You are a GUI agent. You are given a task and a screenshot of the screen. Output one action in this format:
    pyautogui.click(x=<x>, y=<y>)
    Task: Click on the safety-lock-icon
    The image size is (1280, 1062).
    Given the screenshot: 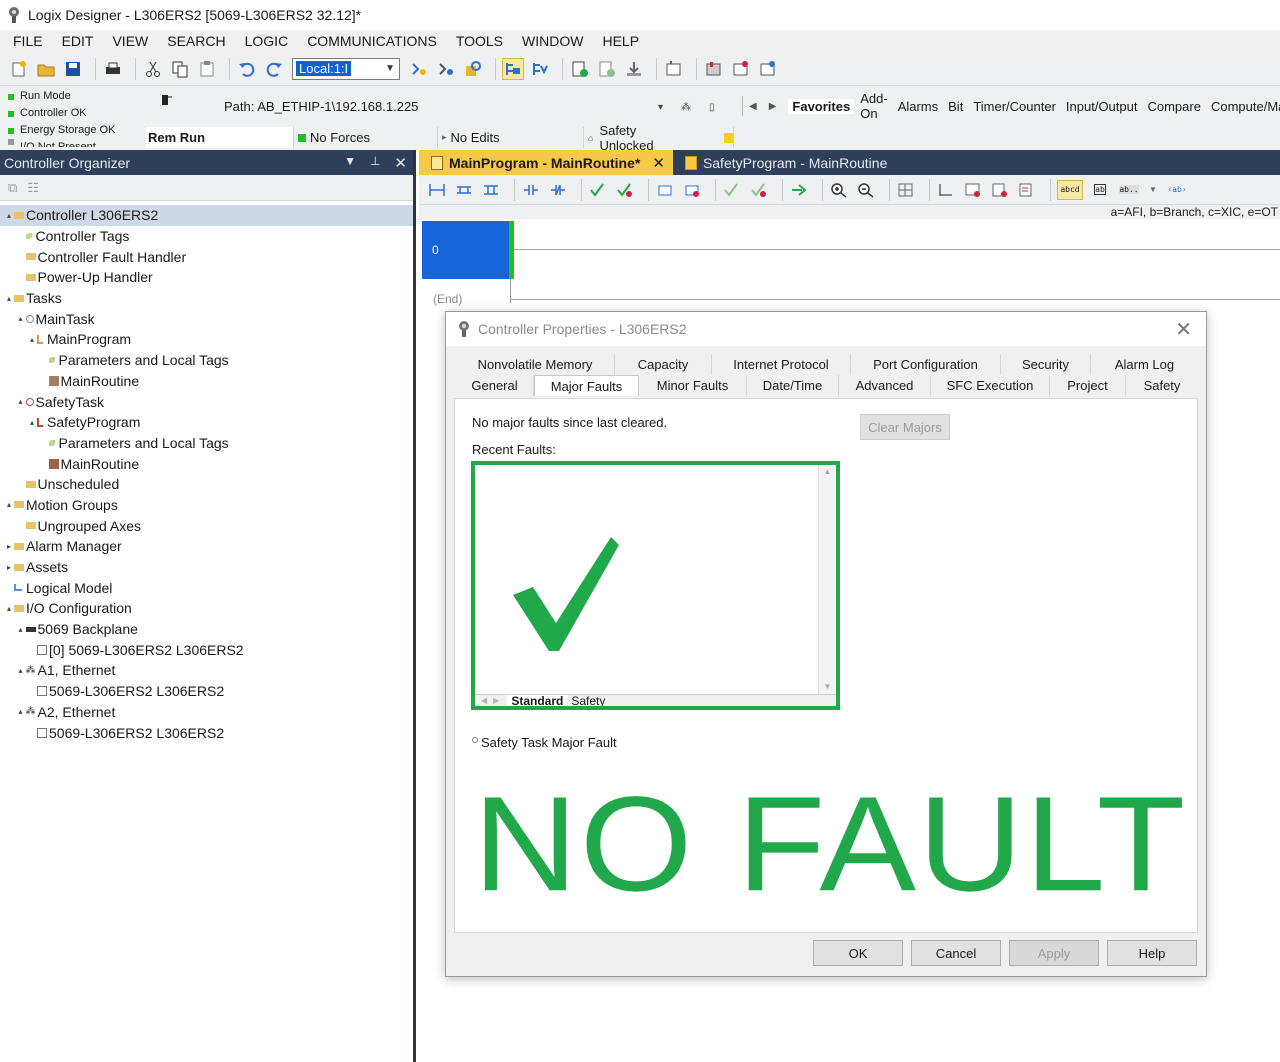 What is the action you would take?
    pyautogui.click(x=741, y=69)
    